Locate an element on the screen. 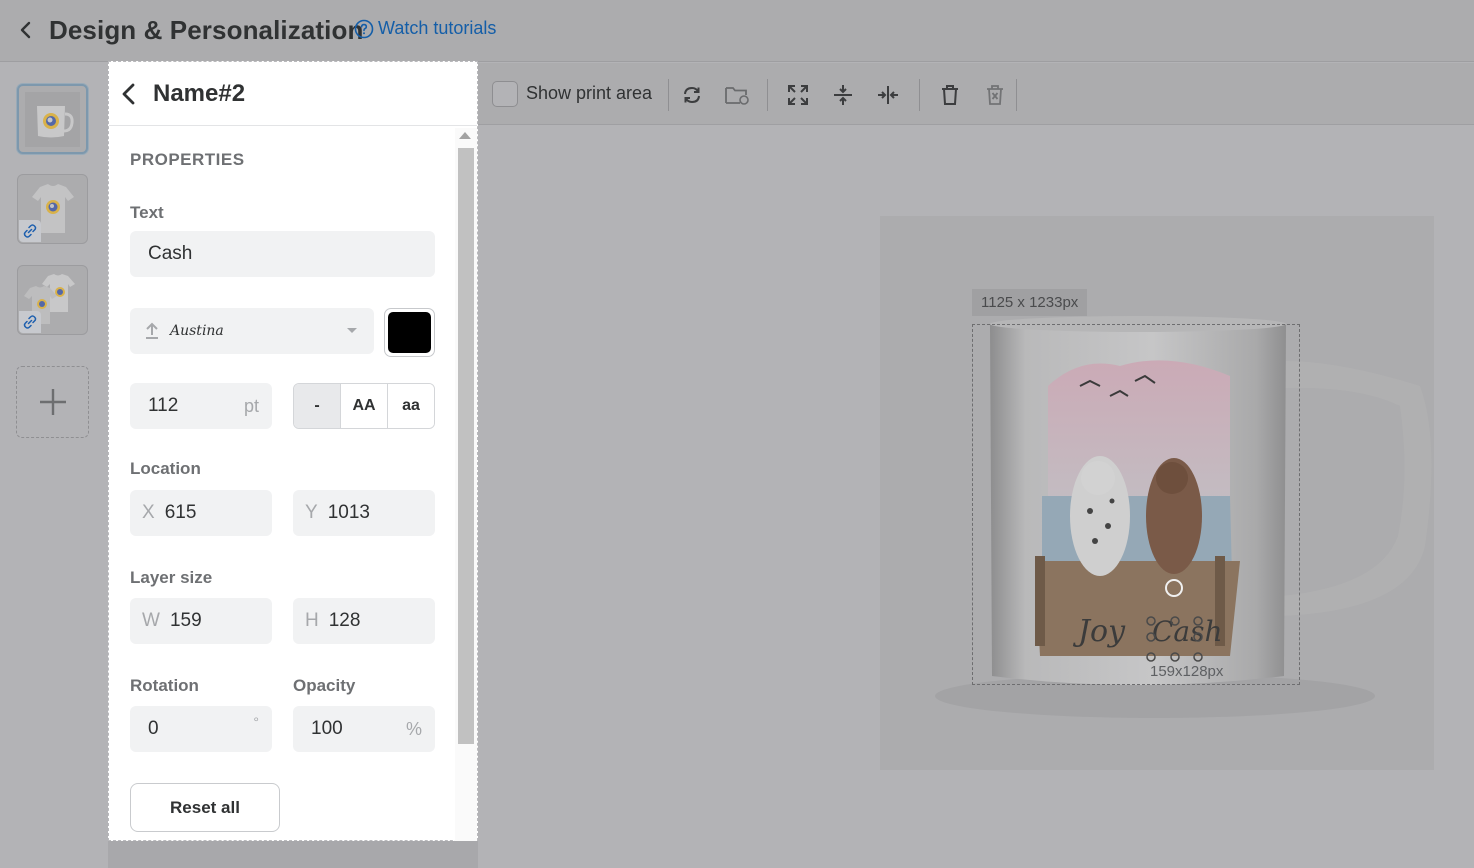 The height and width of the screenshot is (868, 1474). y-prefix: Y is located at coordinates (311, 512).